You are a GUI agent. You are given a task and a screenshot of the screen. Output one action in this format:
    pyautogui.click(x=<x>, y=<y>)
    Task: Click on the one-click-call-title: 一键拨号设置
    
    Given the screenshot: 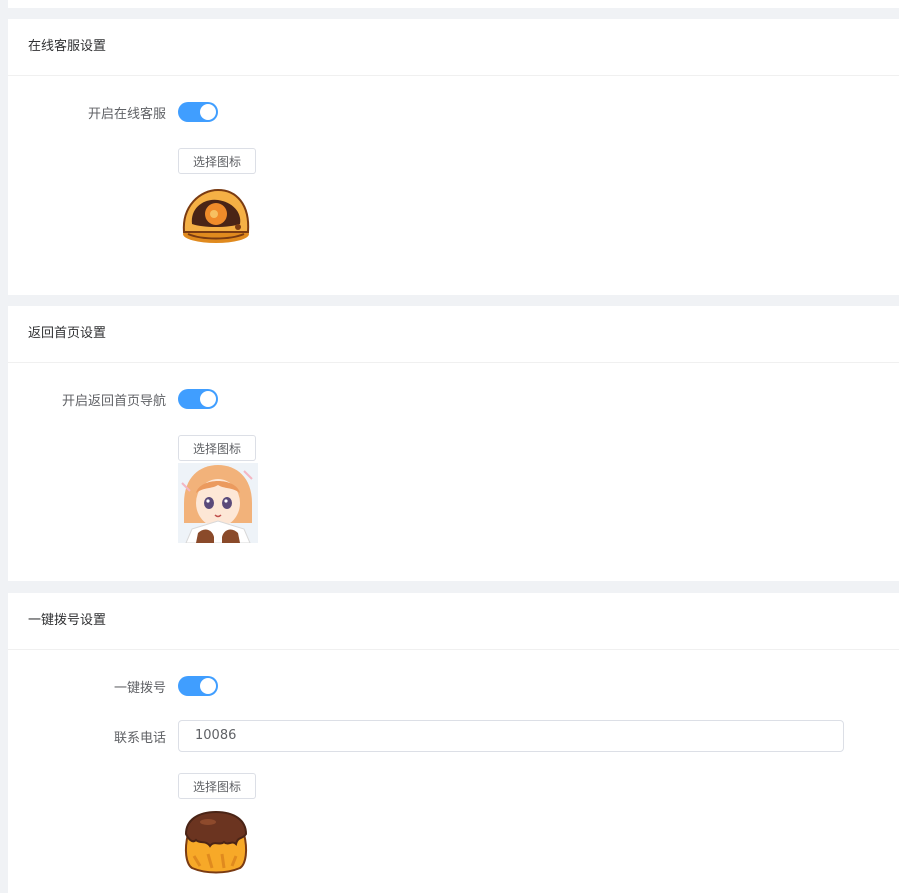 What is the action you would take?
    pyautogui.click(x=453, y=621)
    